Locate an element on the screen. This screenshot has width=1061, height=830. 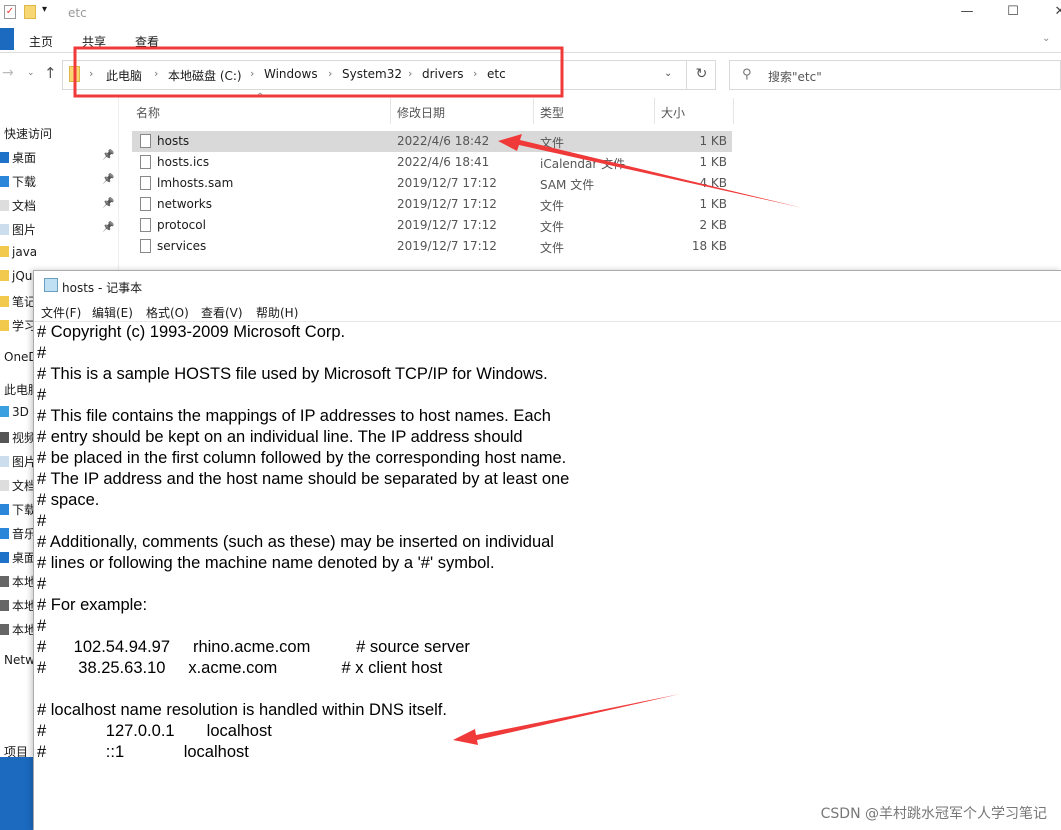
sidebar-item: 学习 is located at coordinates (18, 325).